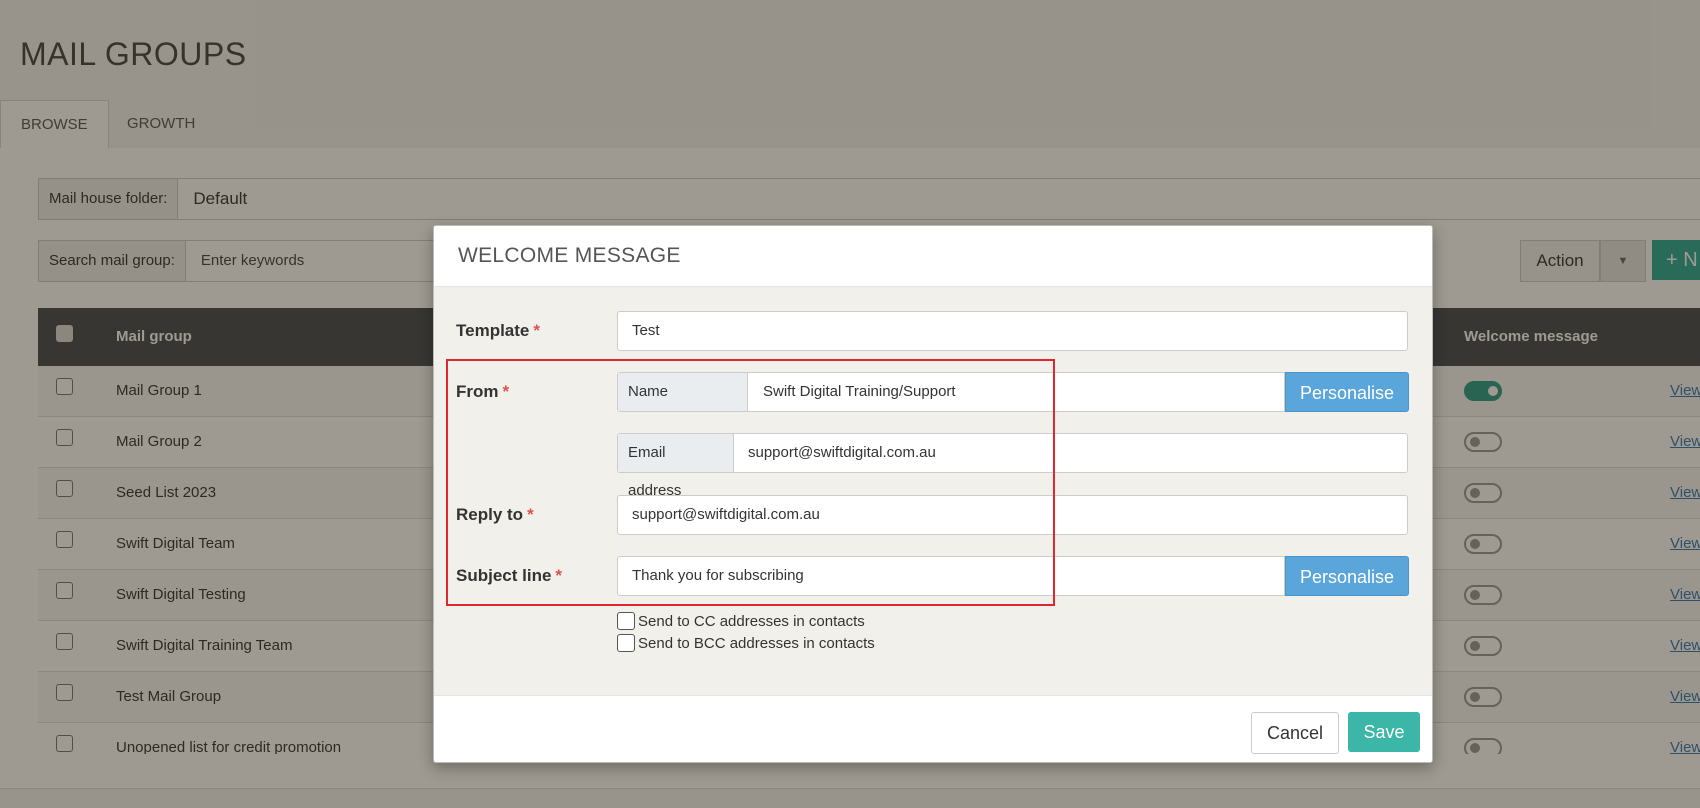 The height and width of the screenshot is (808, 1700). What do you see at coordinates (1012, 331) in the screenshot?
I see `template-input: Test` at bounding box center [1012, 331].